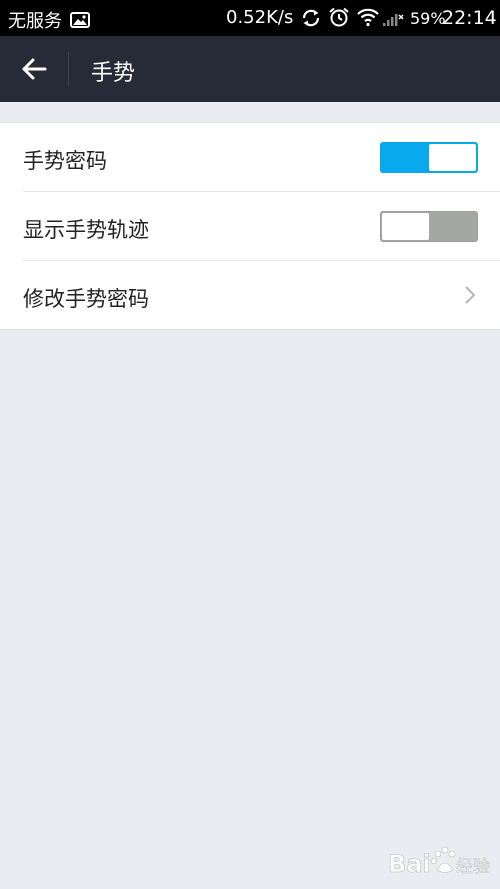 Image resolution: width=500 pixels, height=889 pixels. I want to click on show-gesture-trail-toggle, so click(429, 226).